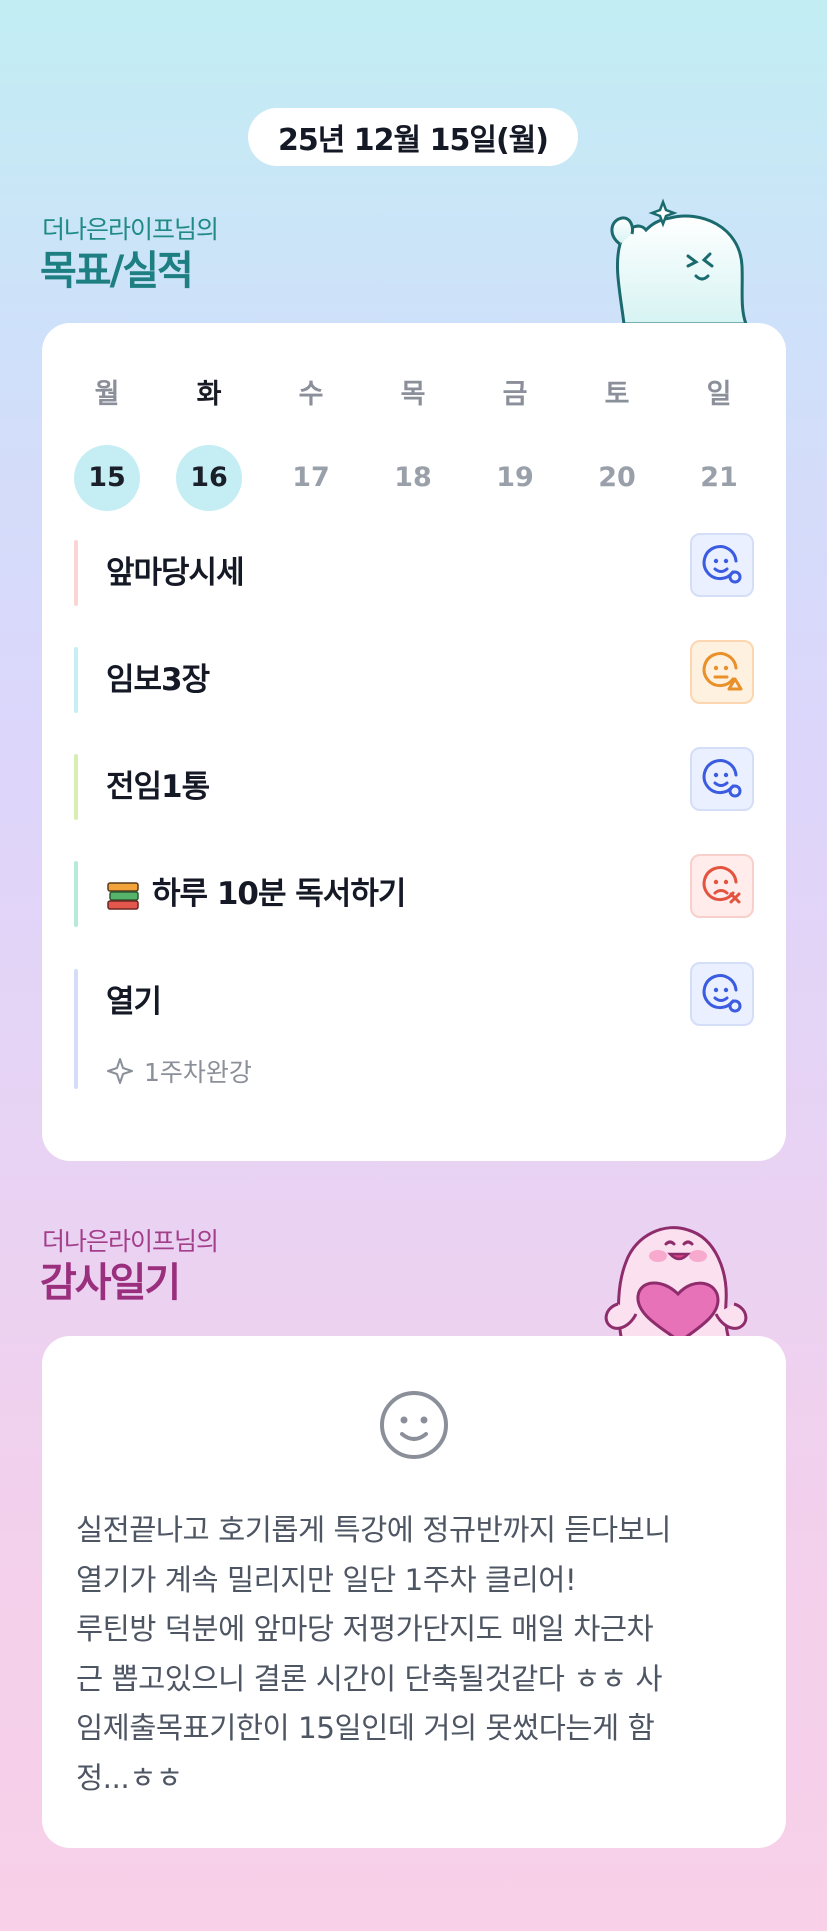 The width and height of the screenshot is (827, 1931). I want to click on day-number: 20, so click(617, 477).